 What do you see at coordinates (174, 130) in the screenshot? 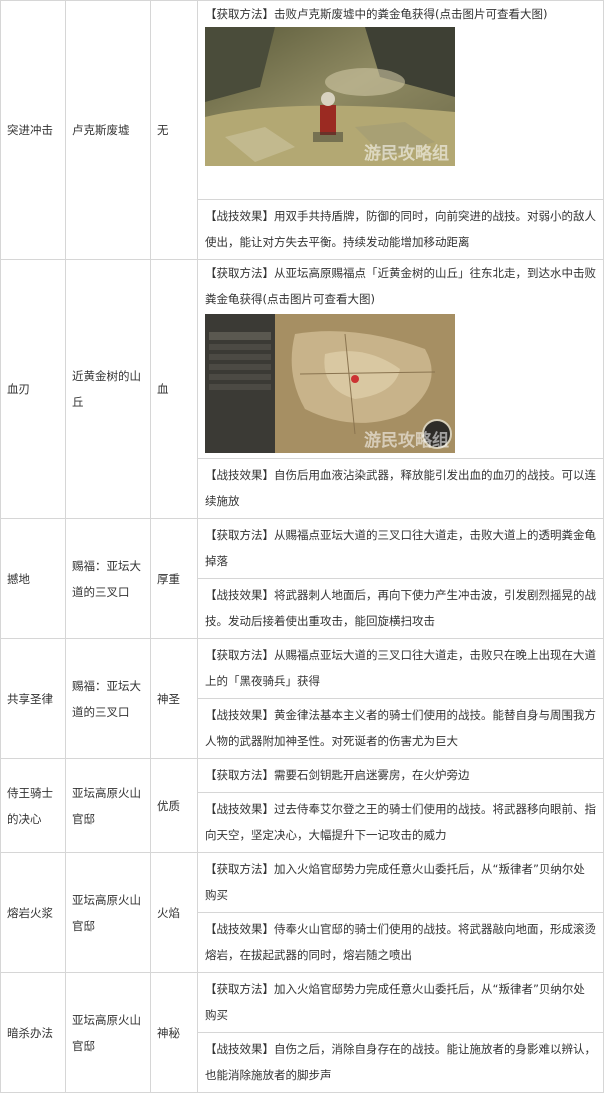
I see `skill-affinity: 无` at bounding box center [174, 130].